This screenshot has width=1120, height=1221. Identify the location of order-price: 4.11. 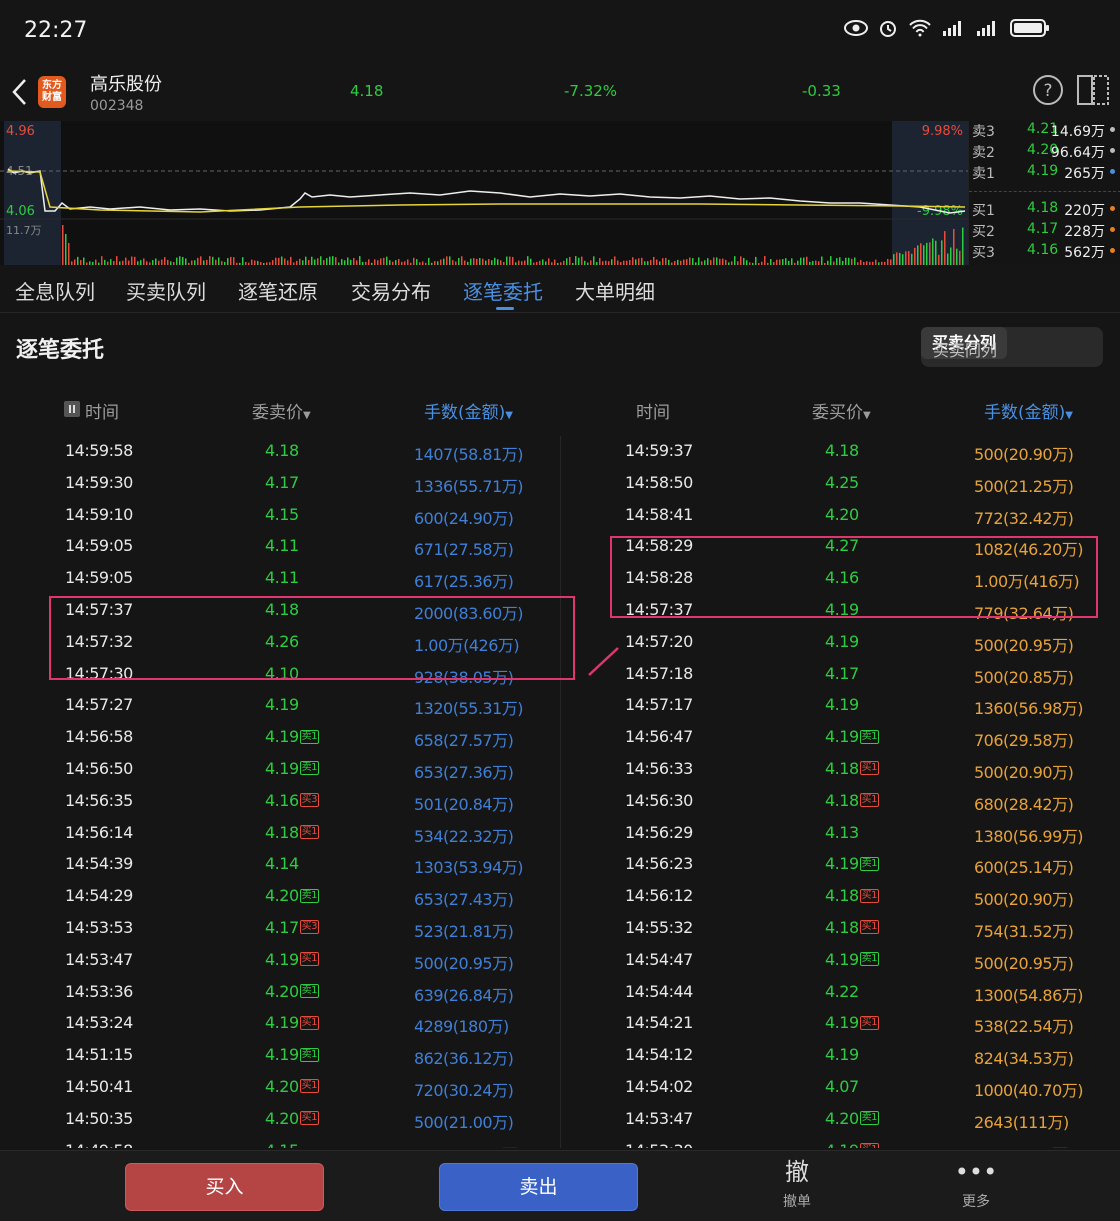
(282, 545).